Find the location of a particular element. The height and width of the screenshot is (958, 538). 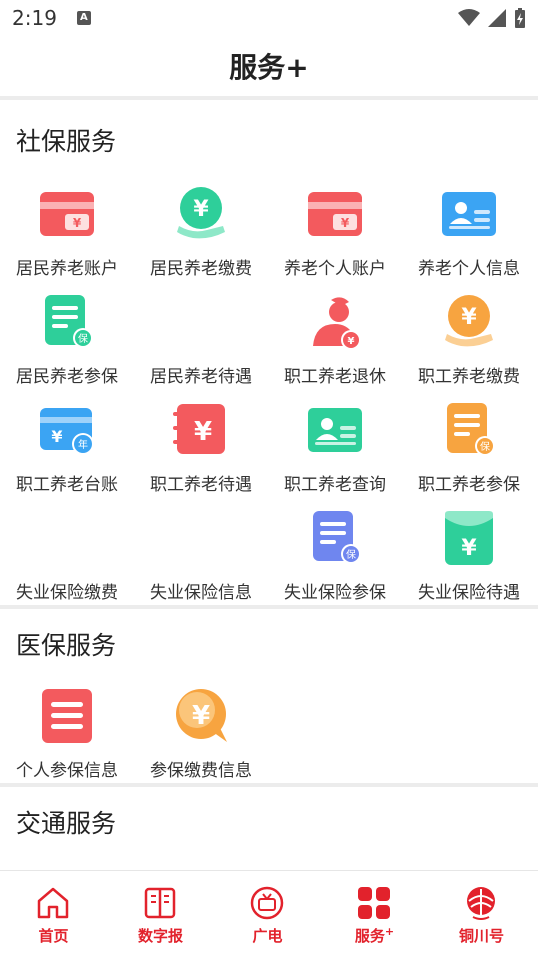

page-title: 服务+ is located at coordinates (269, 67).